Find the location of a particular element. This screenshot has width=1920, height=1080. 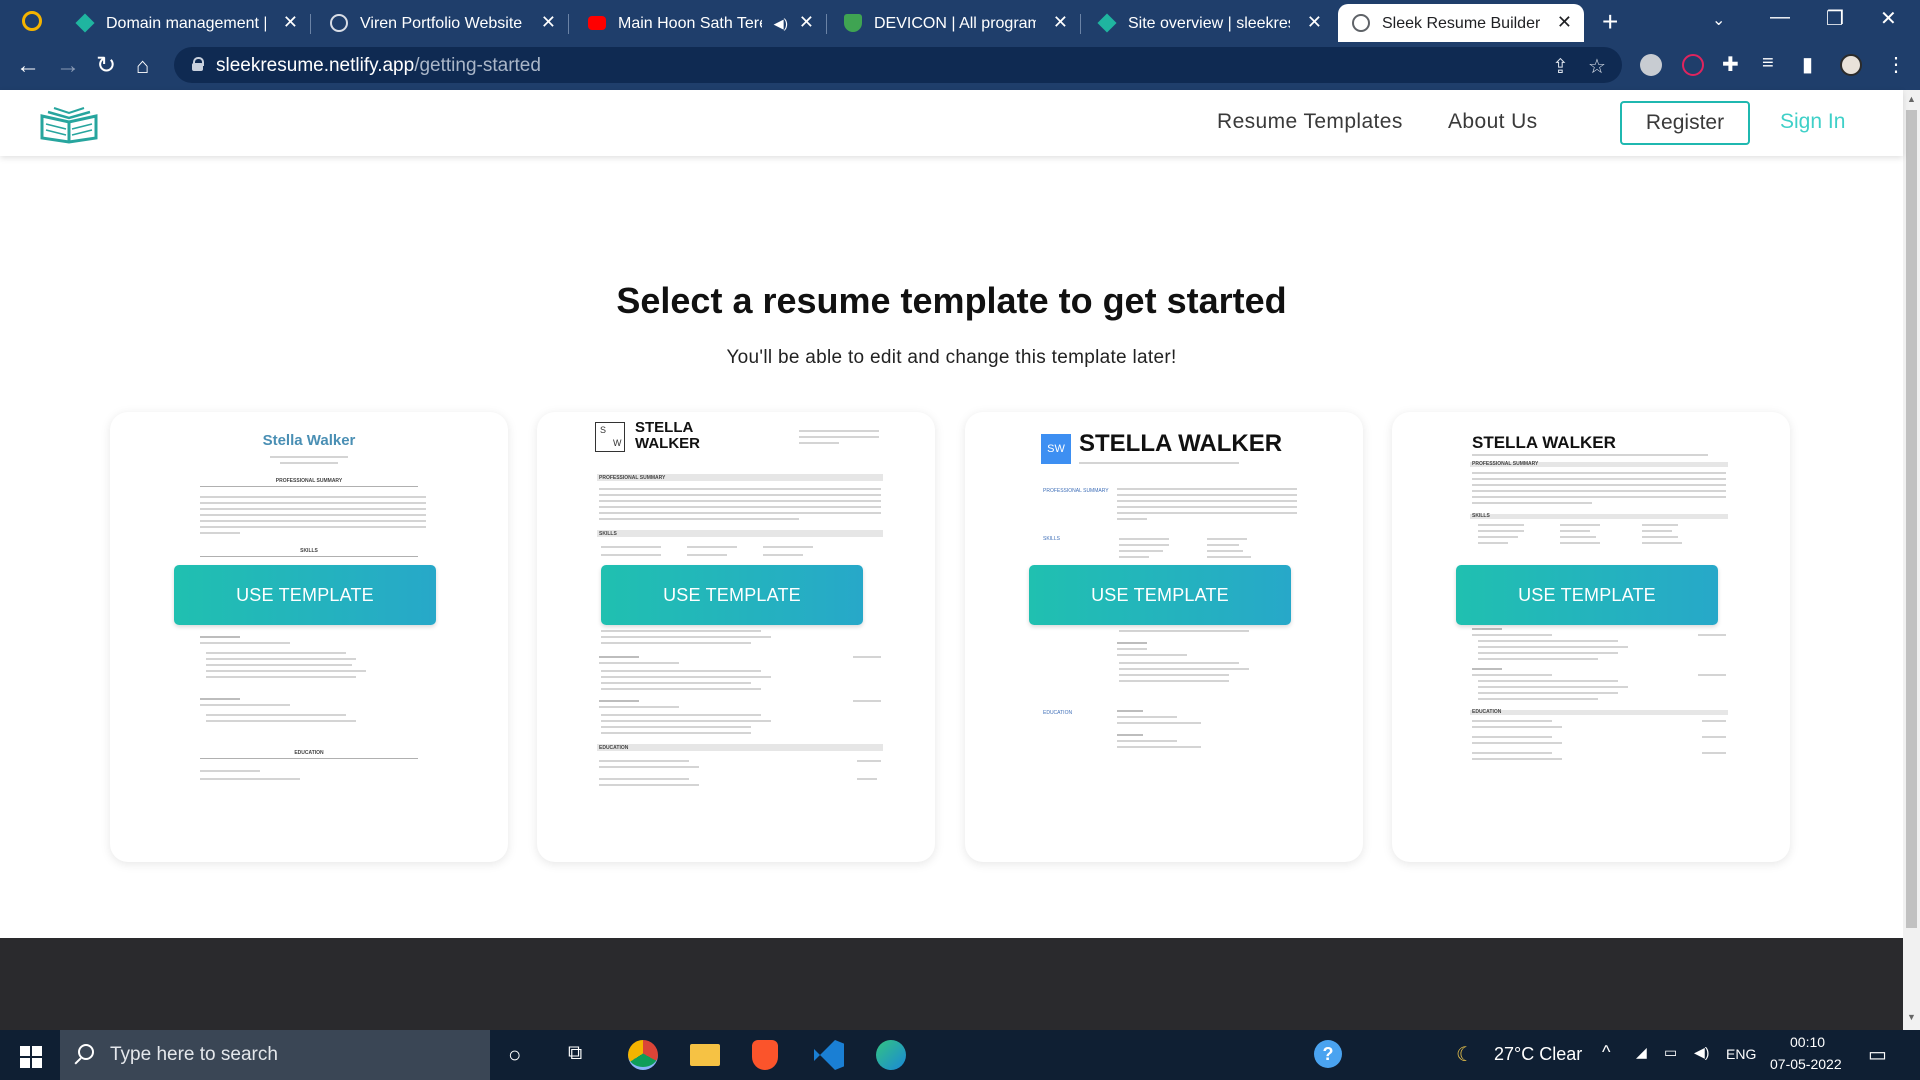

clock-date: 07-05-2022 is located at coordinates (1806, 1064).